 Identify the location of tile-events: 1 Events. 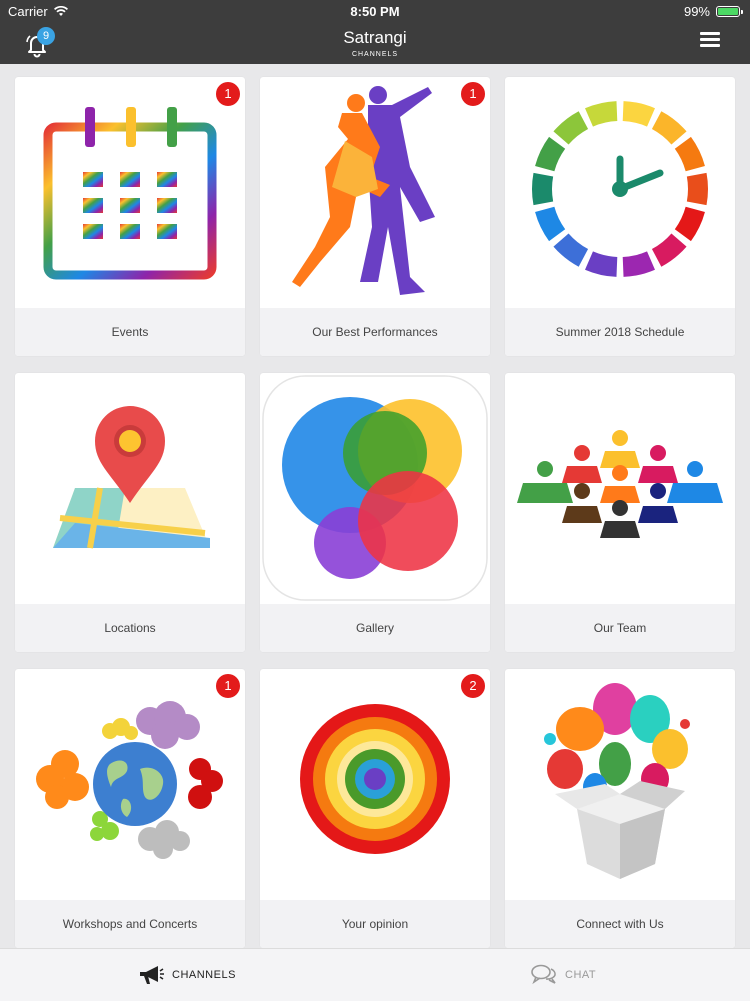
(130, 216).